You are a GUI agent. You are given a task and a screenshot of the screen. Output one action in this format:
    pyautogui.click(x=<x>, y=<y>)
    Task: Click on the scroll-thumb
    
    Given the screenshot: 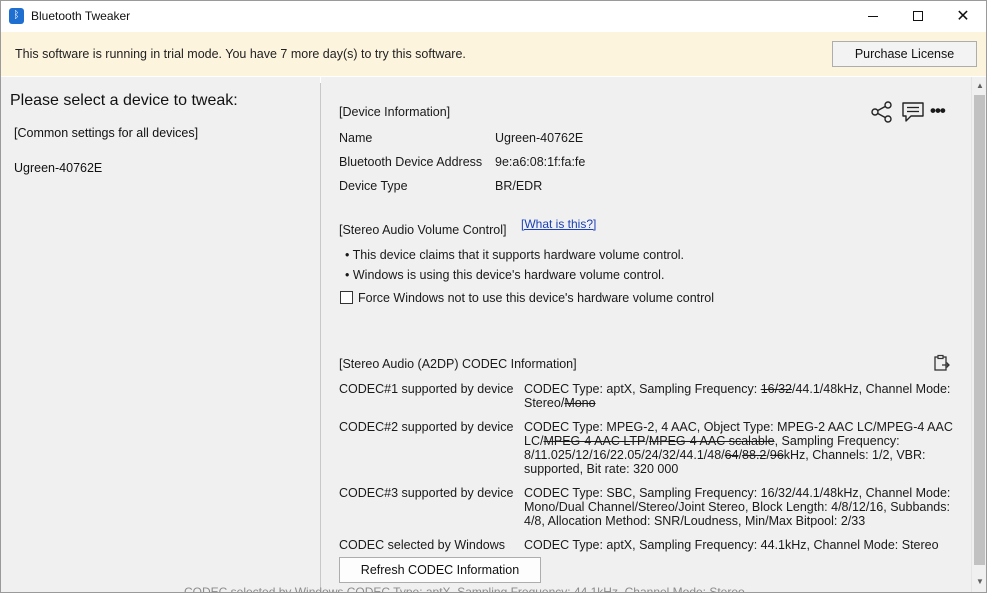 What is the action you would take?
    pyautogui.click(x=979, y=330)
    